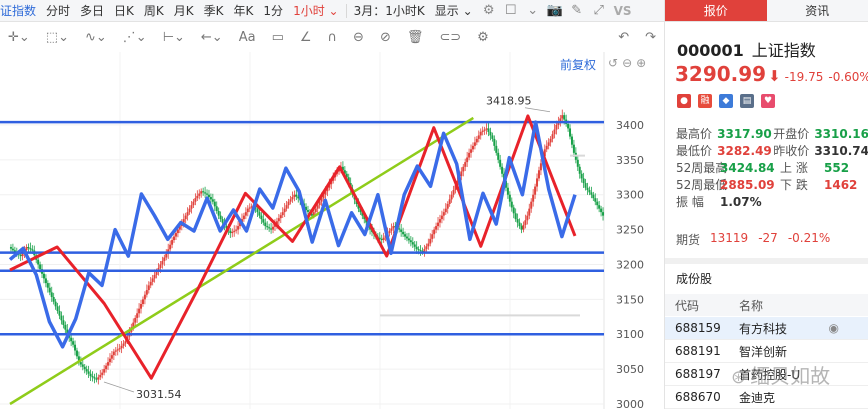 Image resolution: width=868 pixels, height=409 pixels. What do you see at coordinates (726, 101) in the screenshot?
I see `tag-icon: ◆` at bounding box center [726, 101].